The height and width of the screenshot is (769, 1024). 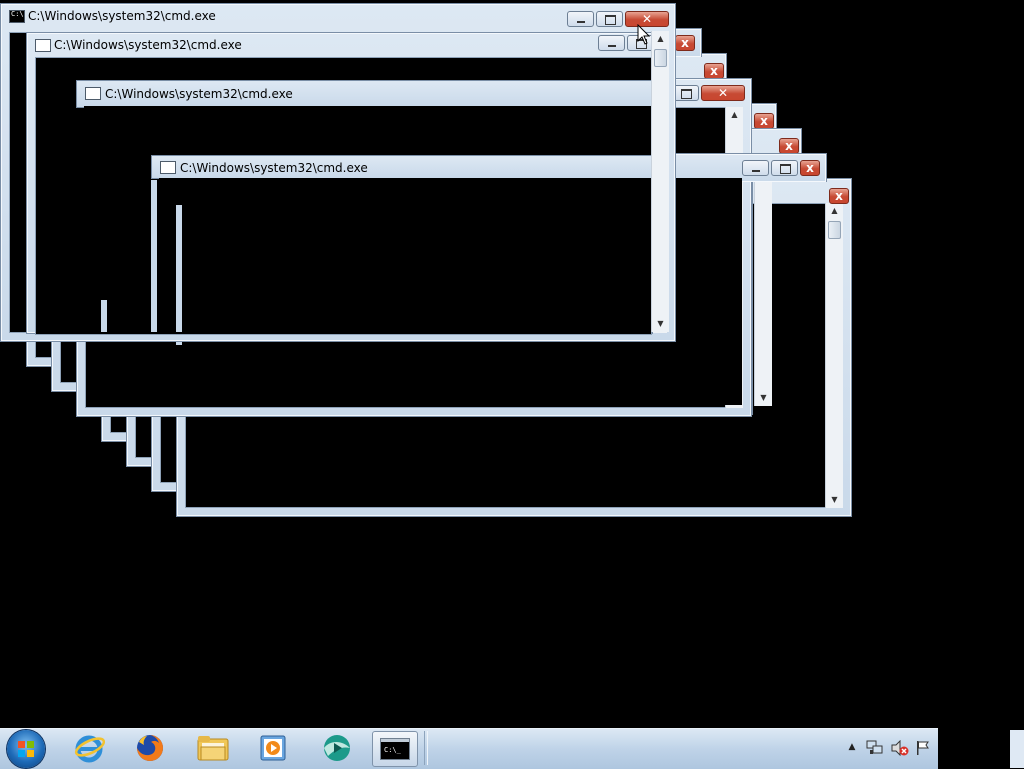 I want to click on console-area, so click(x=405, y=255).